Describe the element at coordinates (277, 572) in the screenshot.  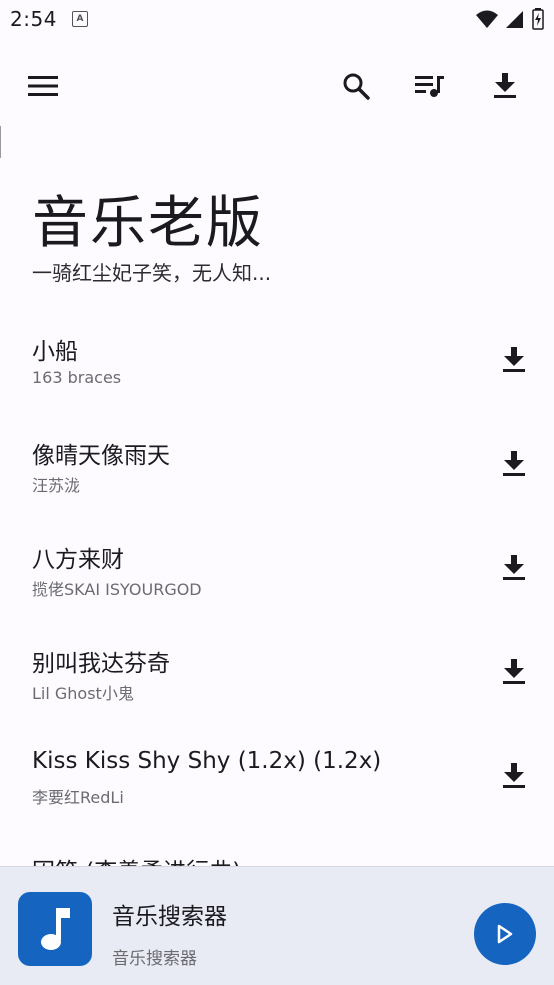
I see `song-row: 八方来财 揽佬SKAI ISYOURGOD` at that location.